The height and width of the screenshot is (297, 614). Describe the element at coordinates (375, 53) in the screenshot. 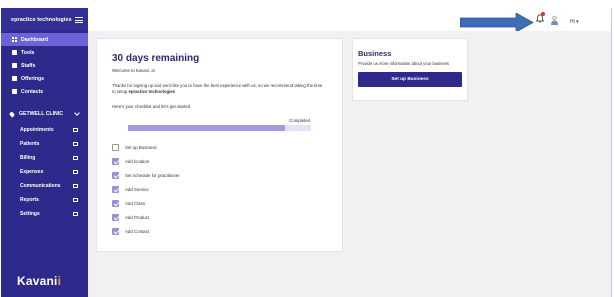

I see `business-title: Business` at that location.